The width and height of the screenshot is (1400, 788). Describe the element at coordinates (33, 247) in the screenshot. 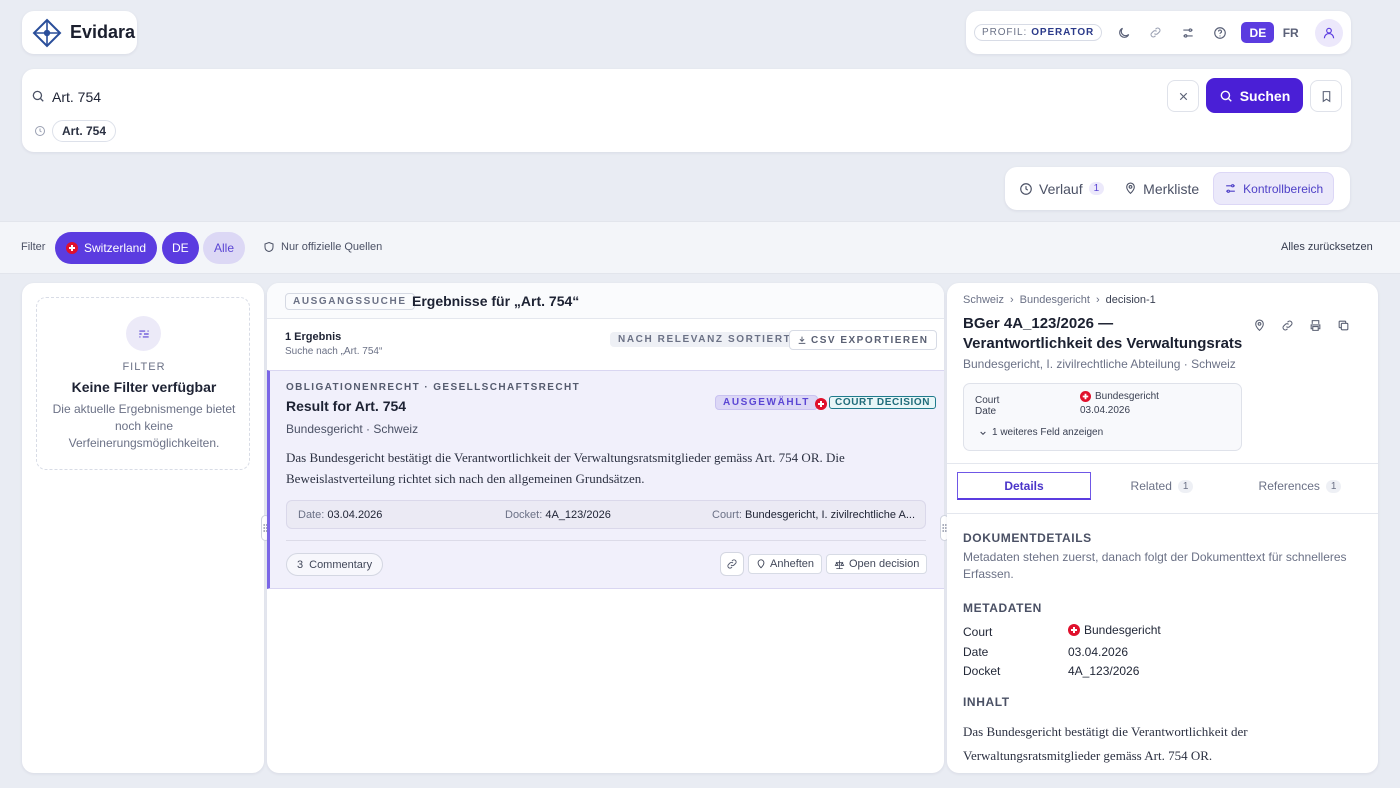

I see `filter-bar-label: Filter` at that location.